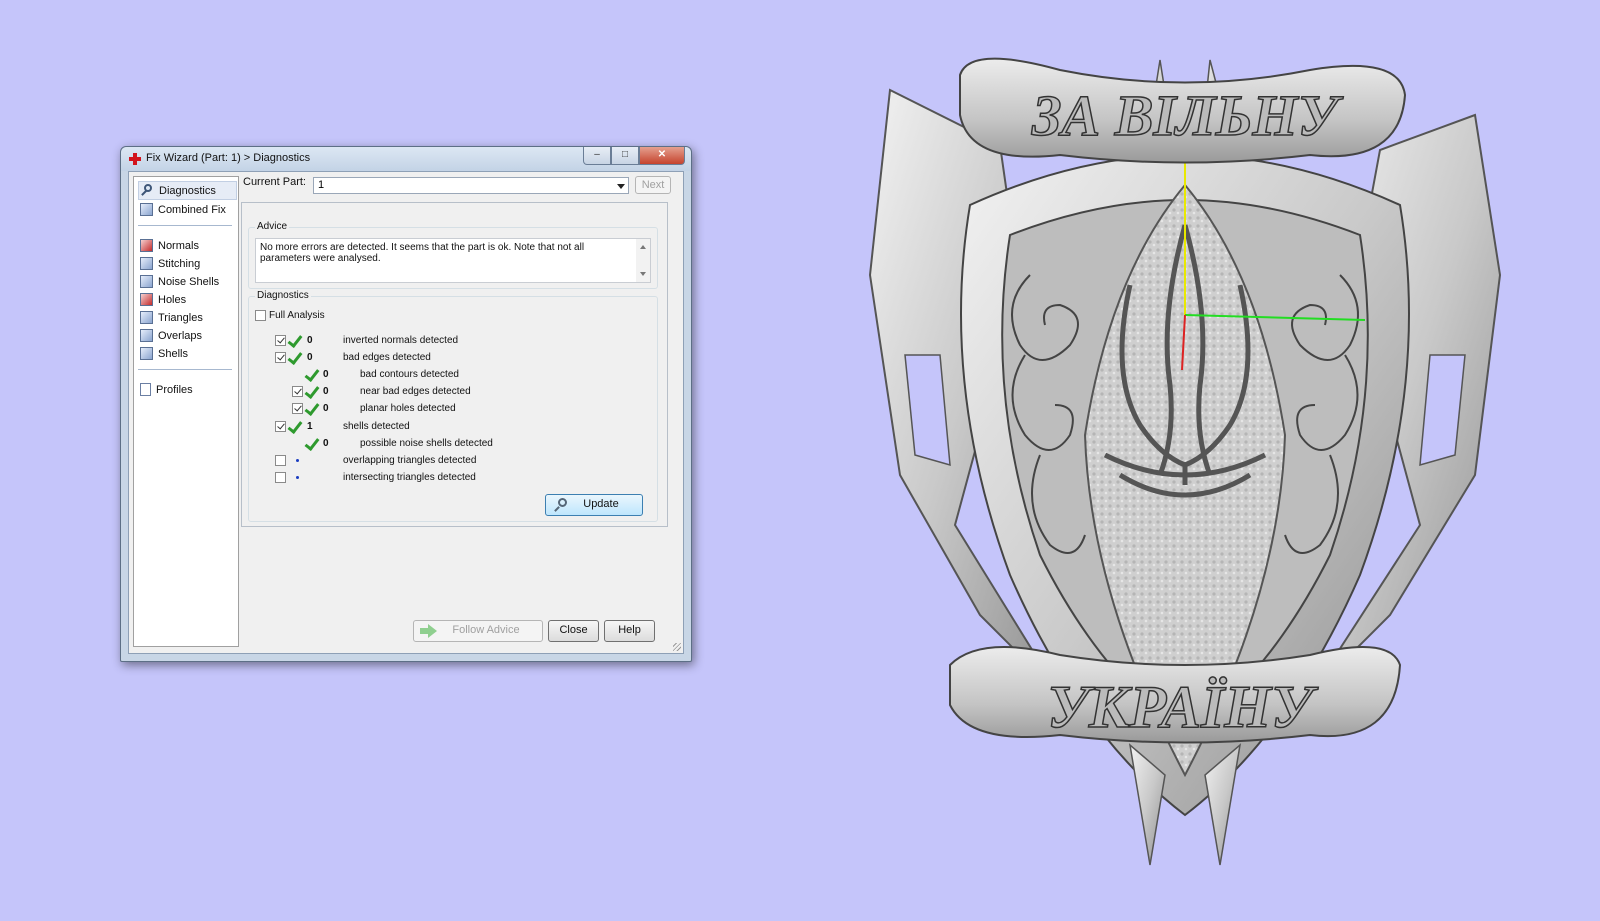 The image size is (1600, 921). What do you see at coordinates (426, 443) in the screenshot?
I see `row-label: possible noise shells detected` at bounding box center [426, 443].